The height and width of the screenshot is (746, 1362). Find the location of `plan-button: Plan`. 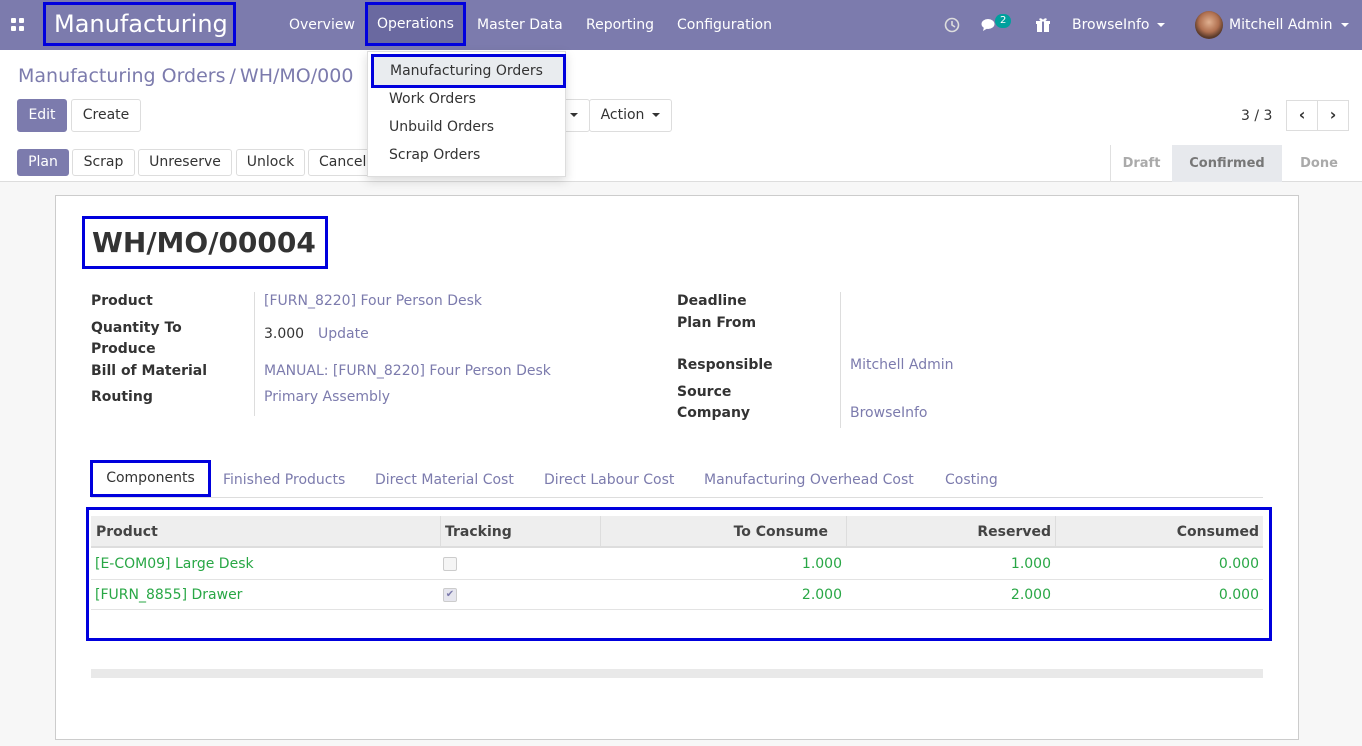

plan-button: Plan is located at coordinates (43, 162).